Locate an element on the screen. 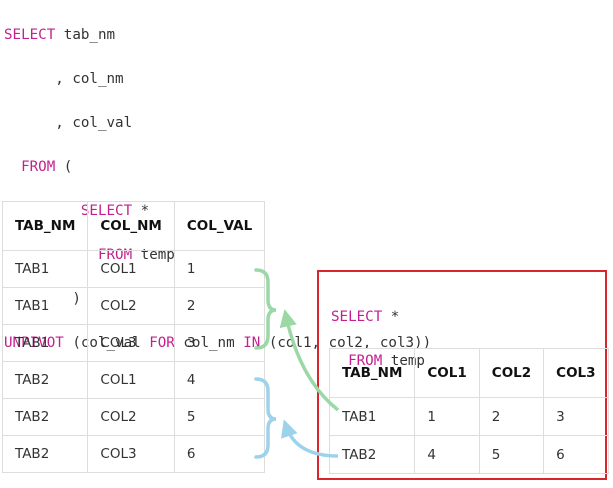 The width and height of the screenshot is (613, 488). column-header: COL2 is located at coordinates (511, 373).